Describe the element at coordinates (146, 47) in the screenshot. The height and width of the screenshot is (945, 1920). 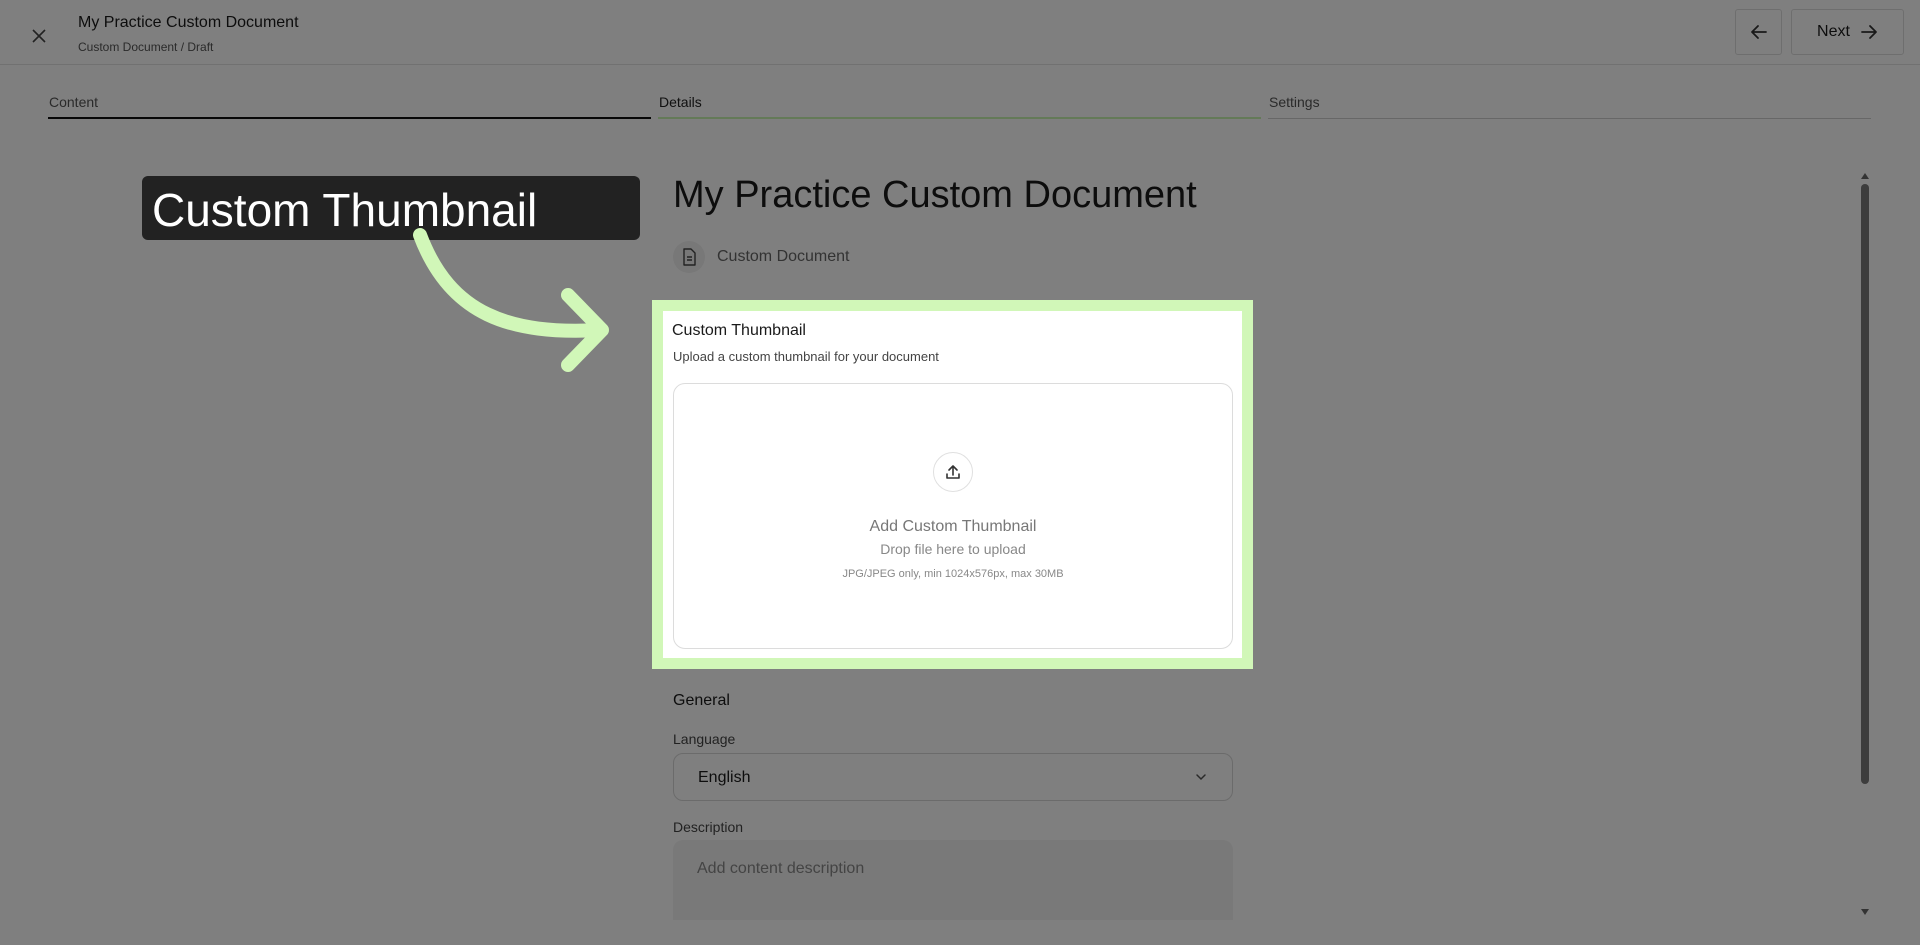
I see `breadcrumb: Custom Document / Draft` at that location.